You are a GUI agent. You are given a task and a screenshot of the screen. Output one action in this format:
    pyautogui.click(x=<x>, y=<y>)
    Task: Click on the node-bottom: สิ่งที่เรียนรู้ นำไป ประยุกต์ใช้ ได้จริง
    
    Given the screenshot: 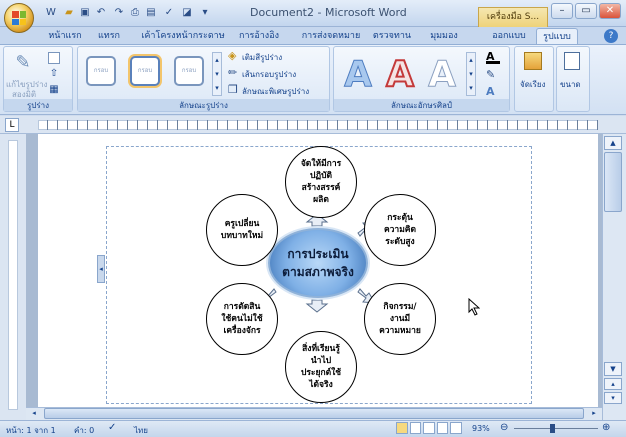 What is the action you would take?
    pyautogui.click(x=321, y=367)
    